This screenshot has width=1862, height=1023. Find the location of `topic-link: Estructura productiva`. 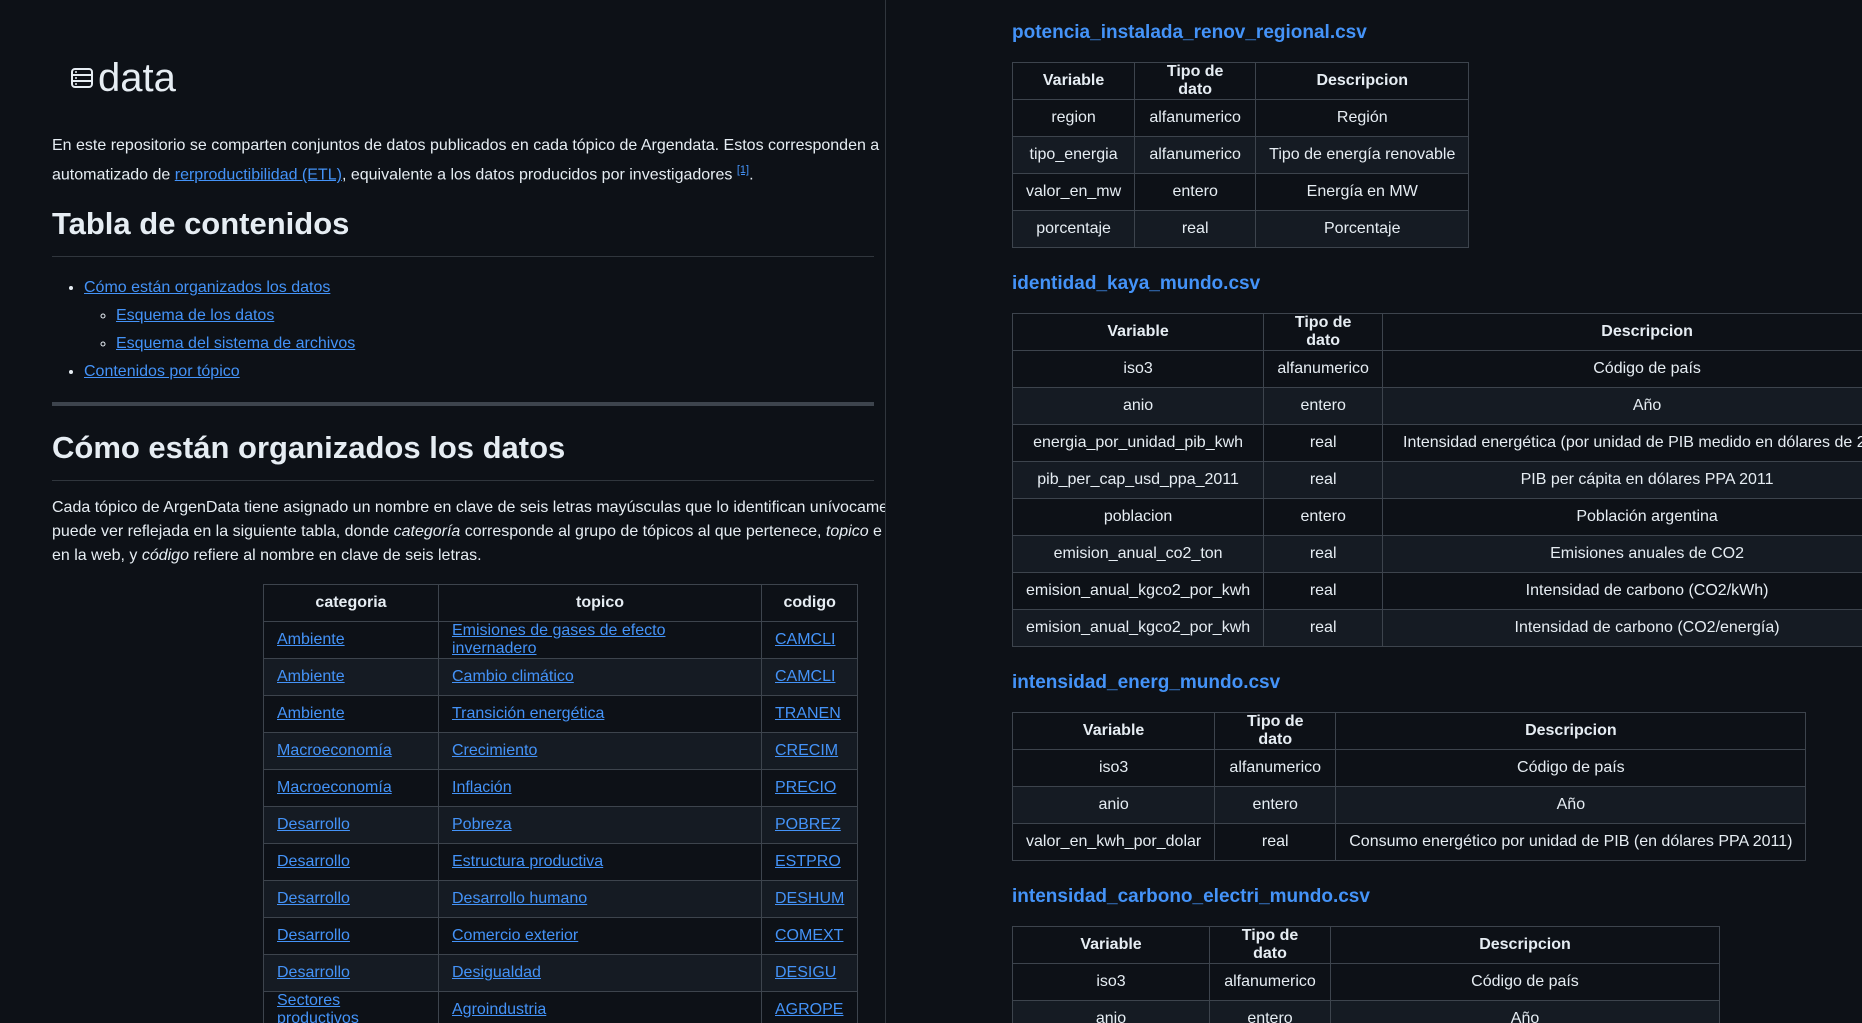

topic-link: Estructura productiva is located at coordinates (527, 861).